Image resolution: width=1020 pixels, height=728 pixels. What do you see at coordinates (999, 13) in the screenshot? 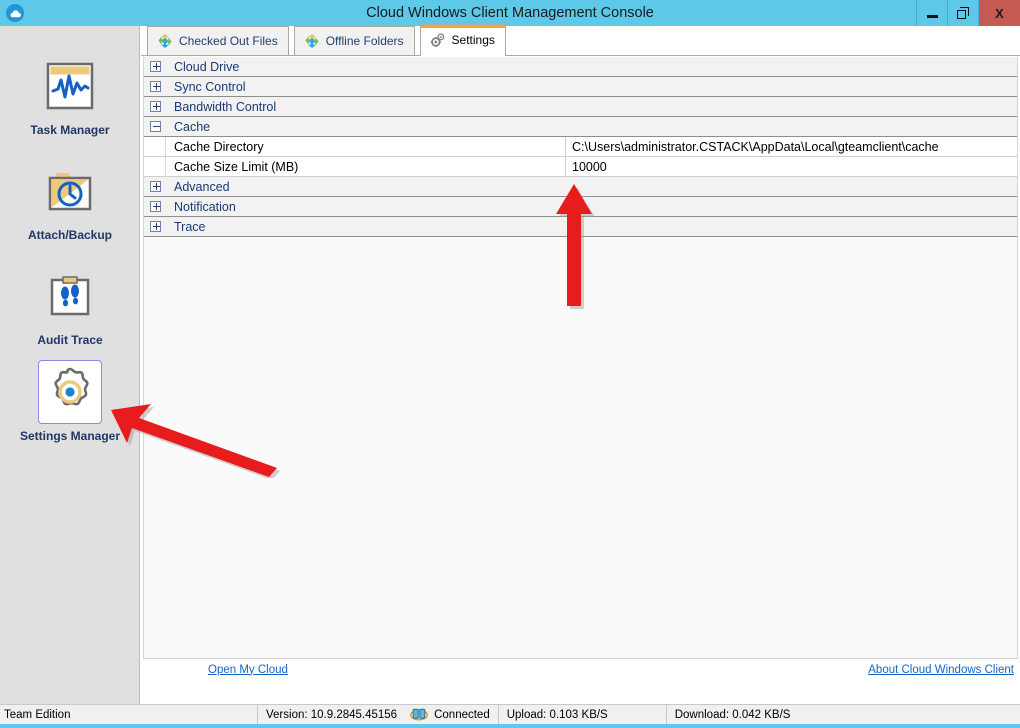
I see `close-button: X` at bounding box center [999, 13].